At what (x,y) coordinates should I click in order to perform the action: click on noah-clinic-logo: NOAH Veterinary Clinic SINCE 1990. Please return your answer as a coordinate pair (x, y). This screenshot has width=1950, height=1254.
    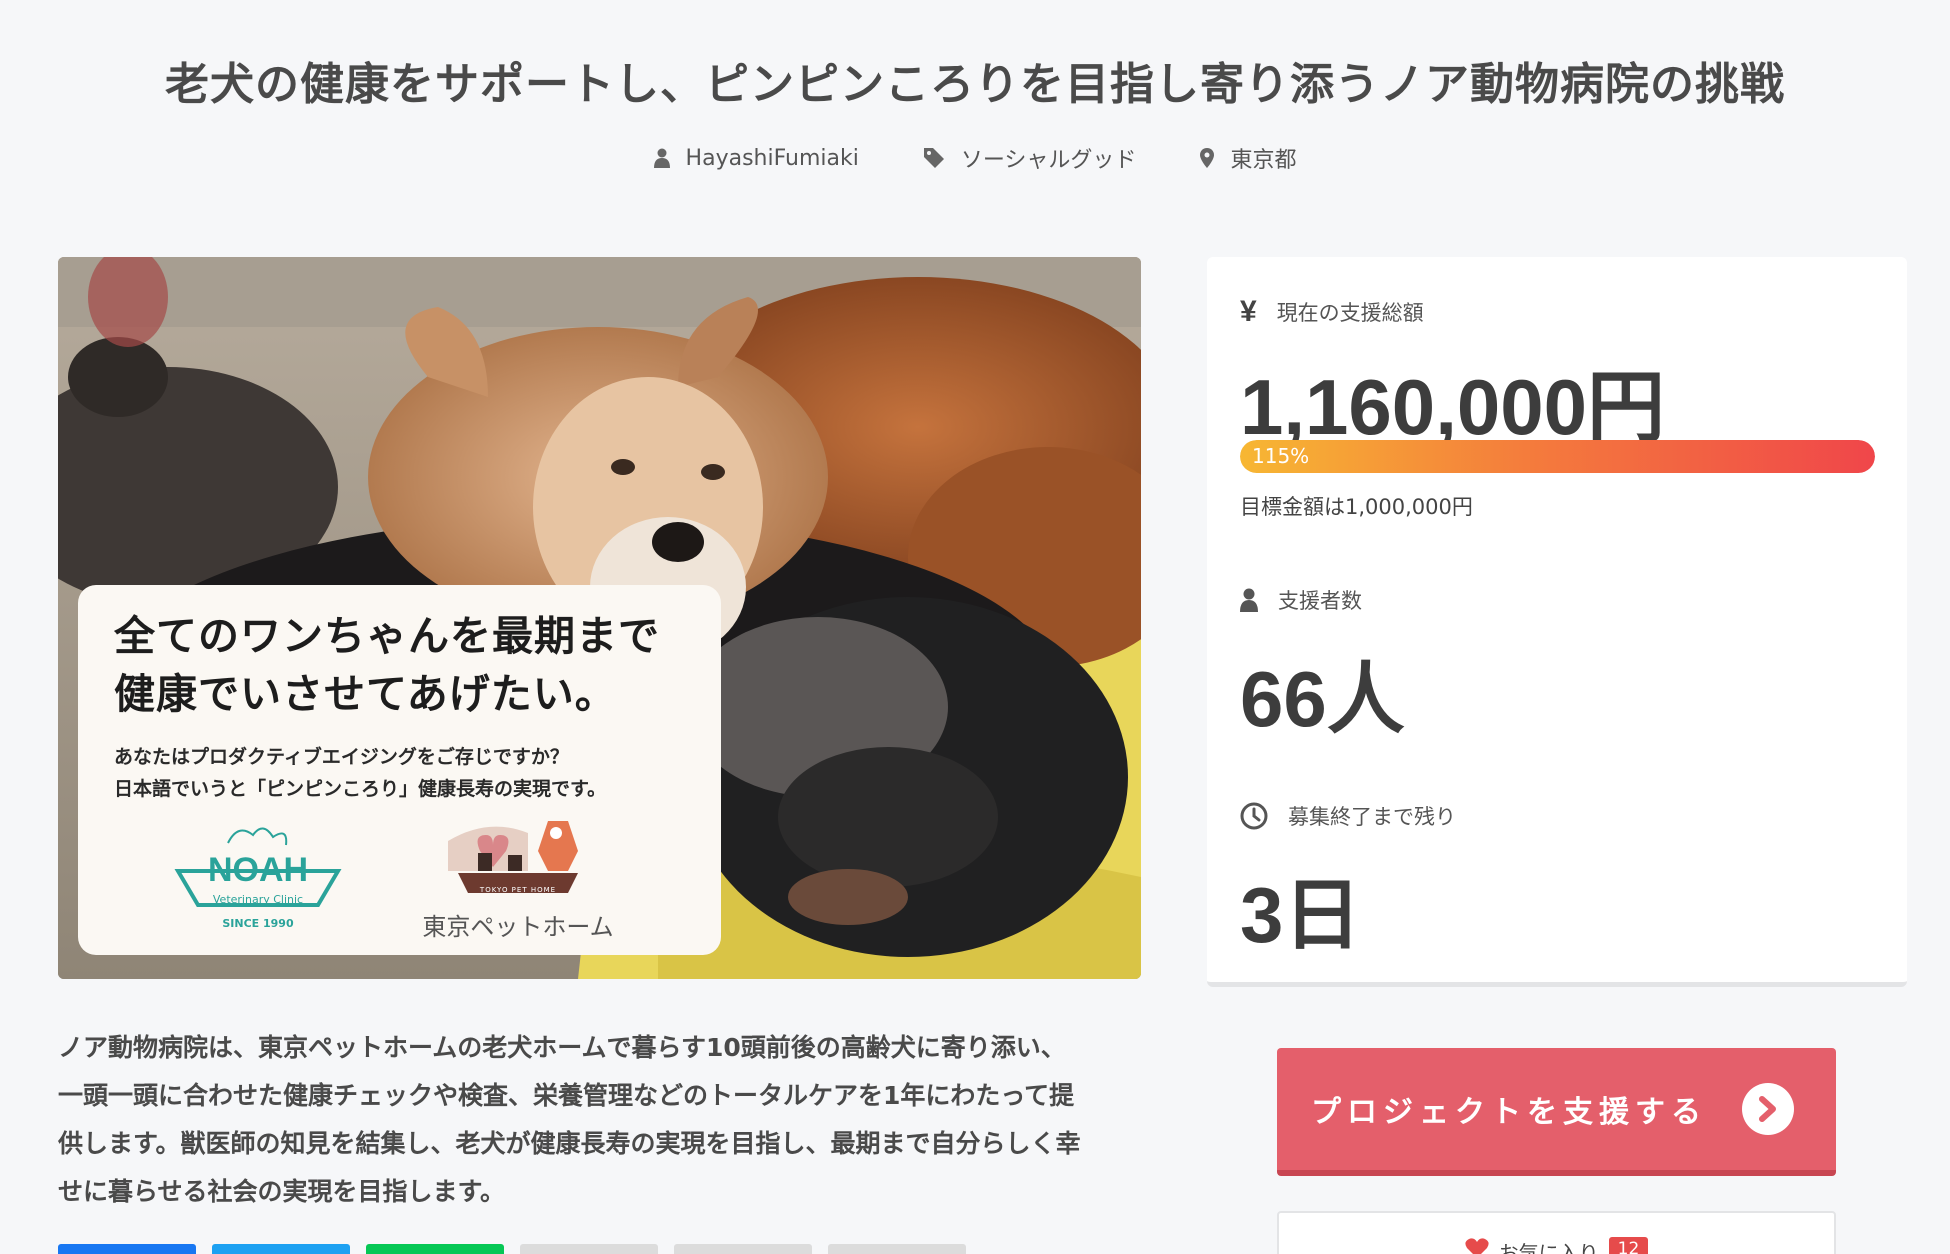
    Looking at the image, I should click on (258, 873).